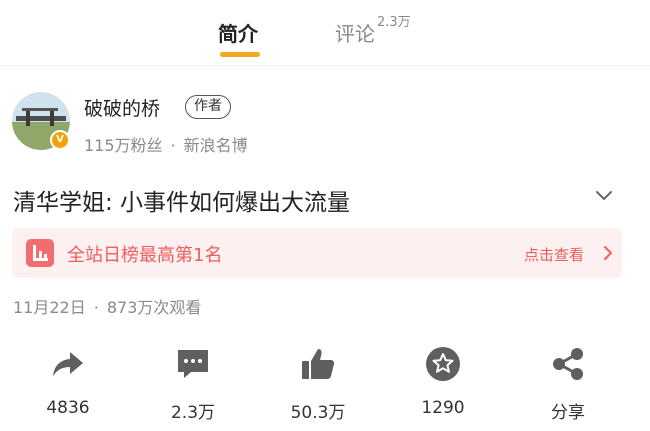 The height and width of the screenshot is (431, 650). Describe the element at coordinates (208, 107) in the screenshot. I see `author-badge: 作者` at that location.